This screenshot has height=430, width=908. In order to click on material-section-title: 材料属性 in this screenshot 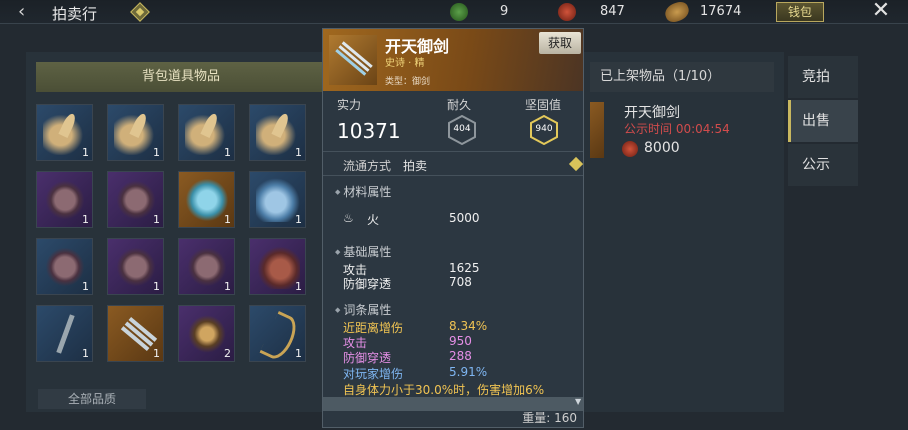, I will do `click(363, 191)`.